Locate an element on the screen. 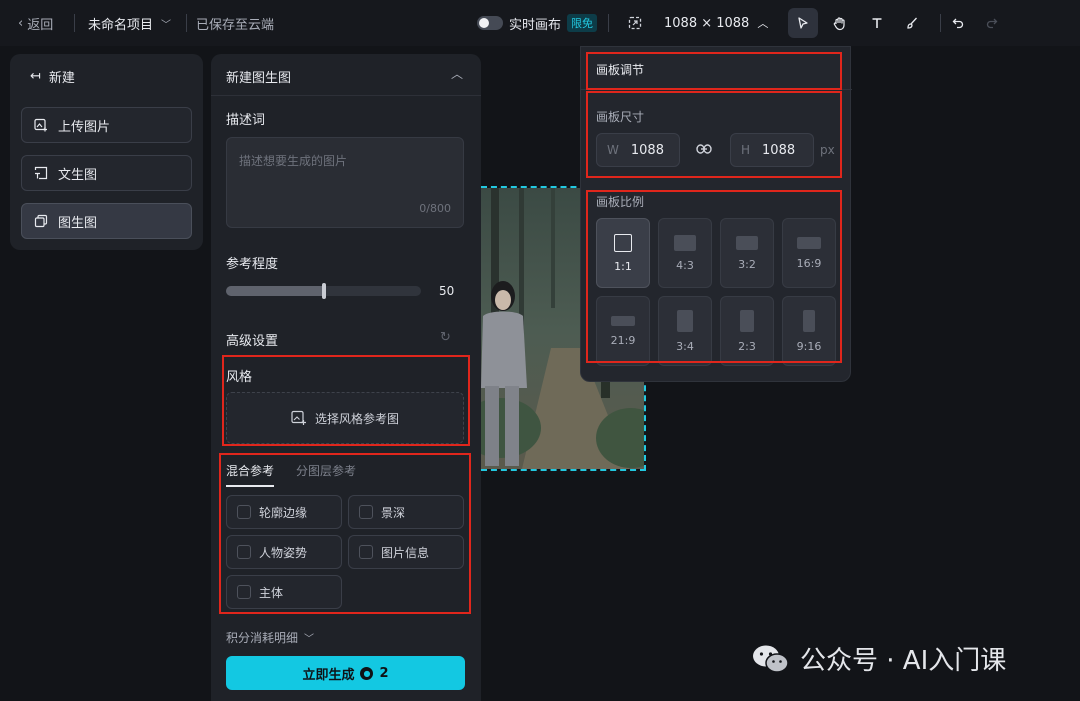 This screenshot has width=1080, height=701. watermark-text: 公众号 · AI入门课 is located at coordinates (903, 661).